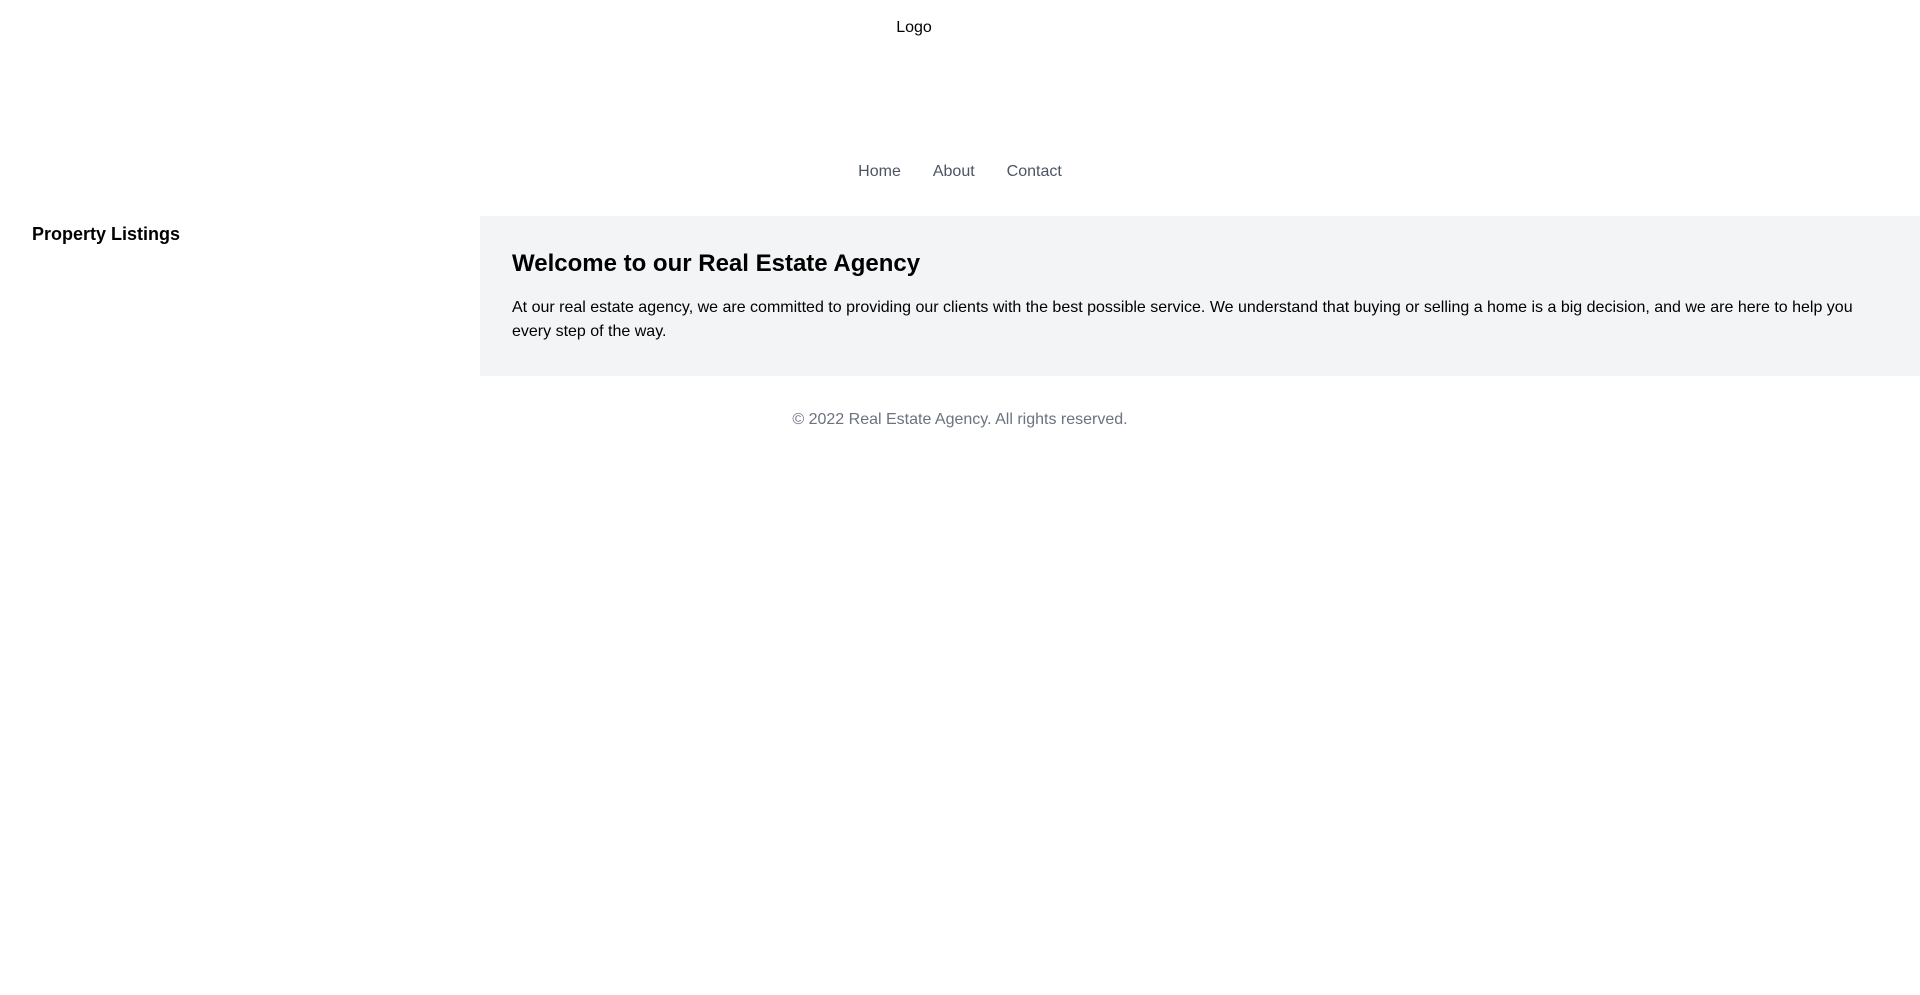  I want to click on page-title: Welcome to our Real Estate Agency, so click(716, 263).